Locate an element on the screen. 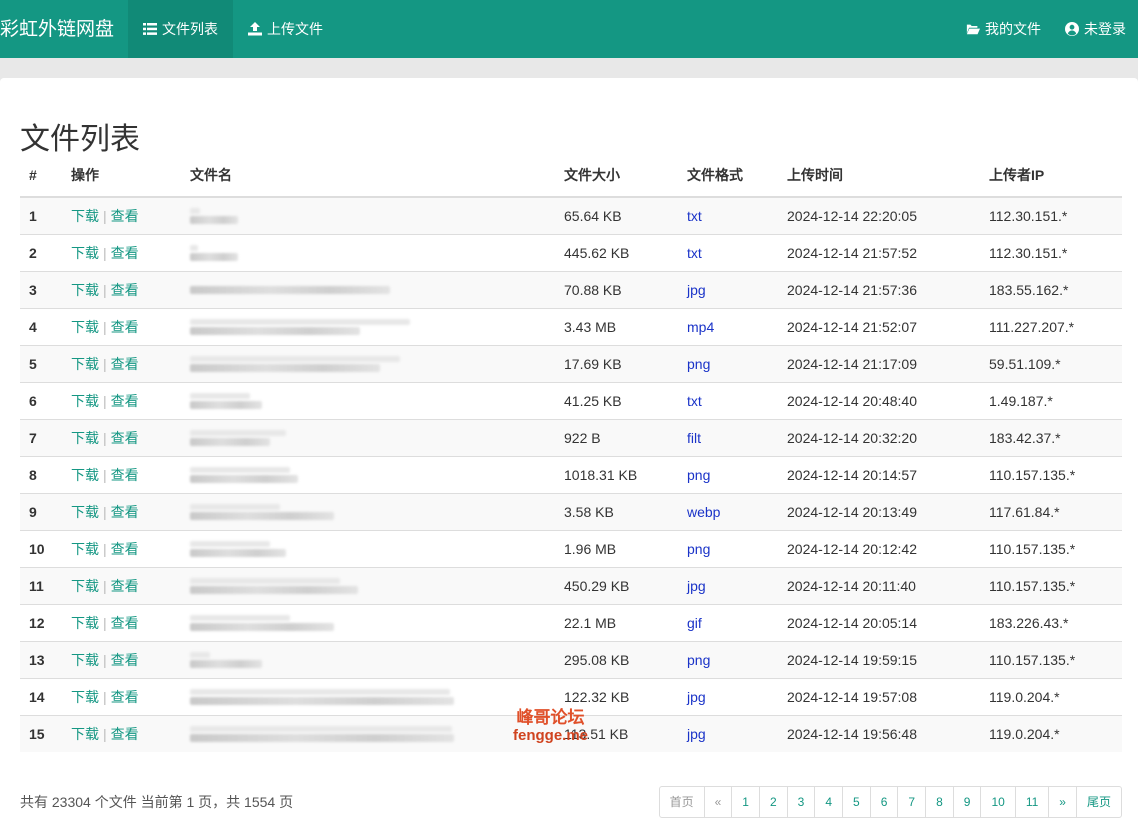  file-count-summary: 共有 23304 个文件 当前第 1 页，共 1554 页 is located at coordinates (157, 802).